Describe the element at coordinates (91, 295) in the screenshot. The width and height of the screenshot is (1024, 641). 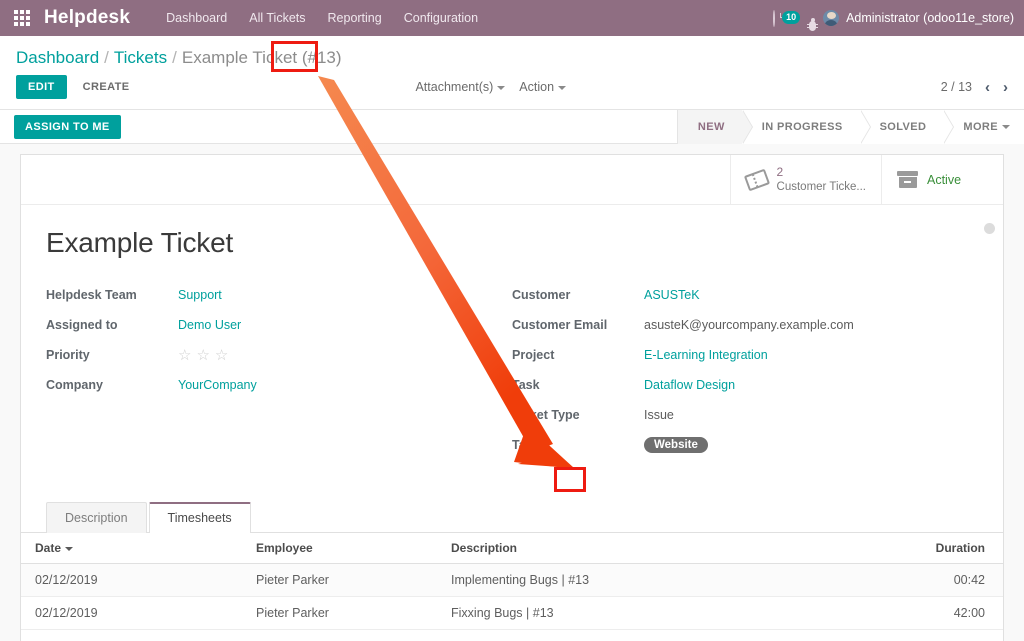
I see `field-label: Helpdesk Team` at that location.